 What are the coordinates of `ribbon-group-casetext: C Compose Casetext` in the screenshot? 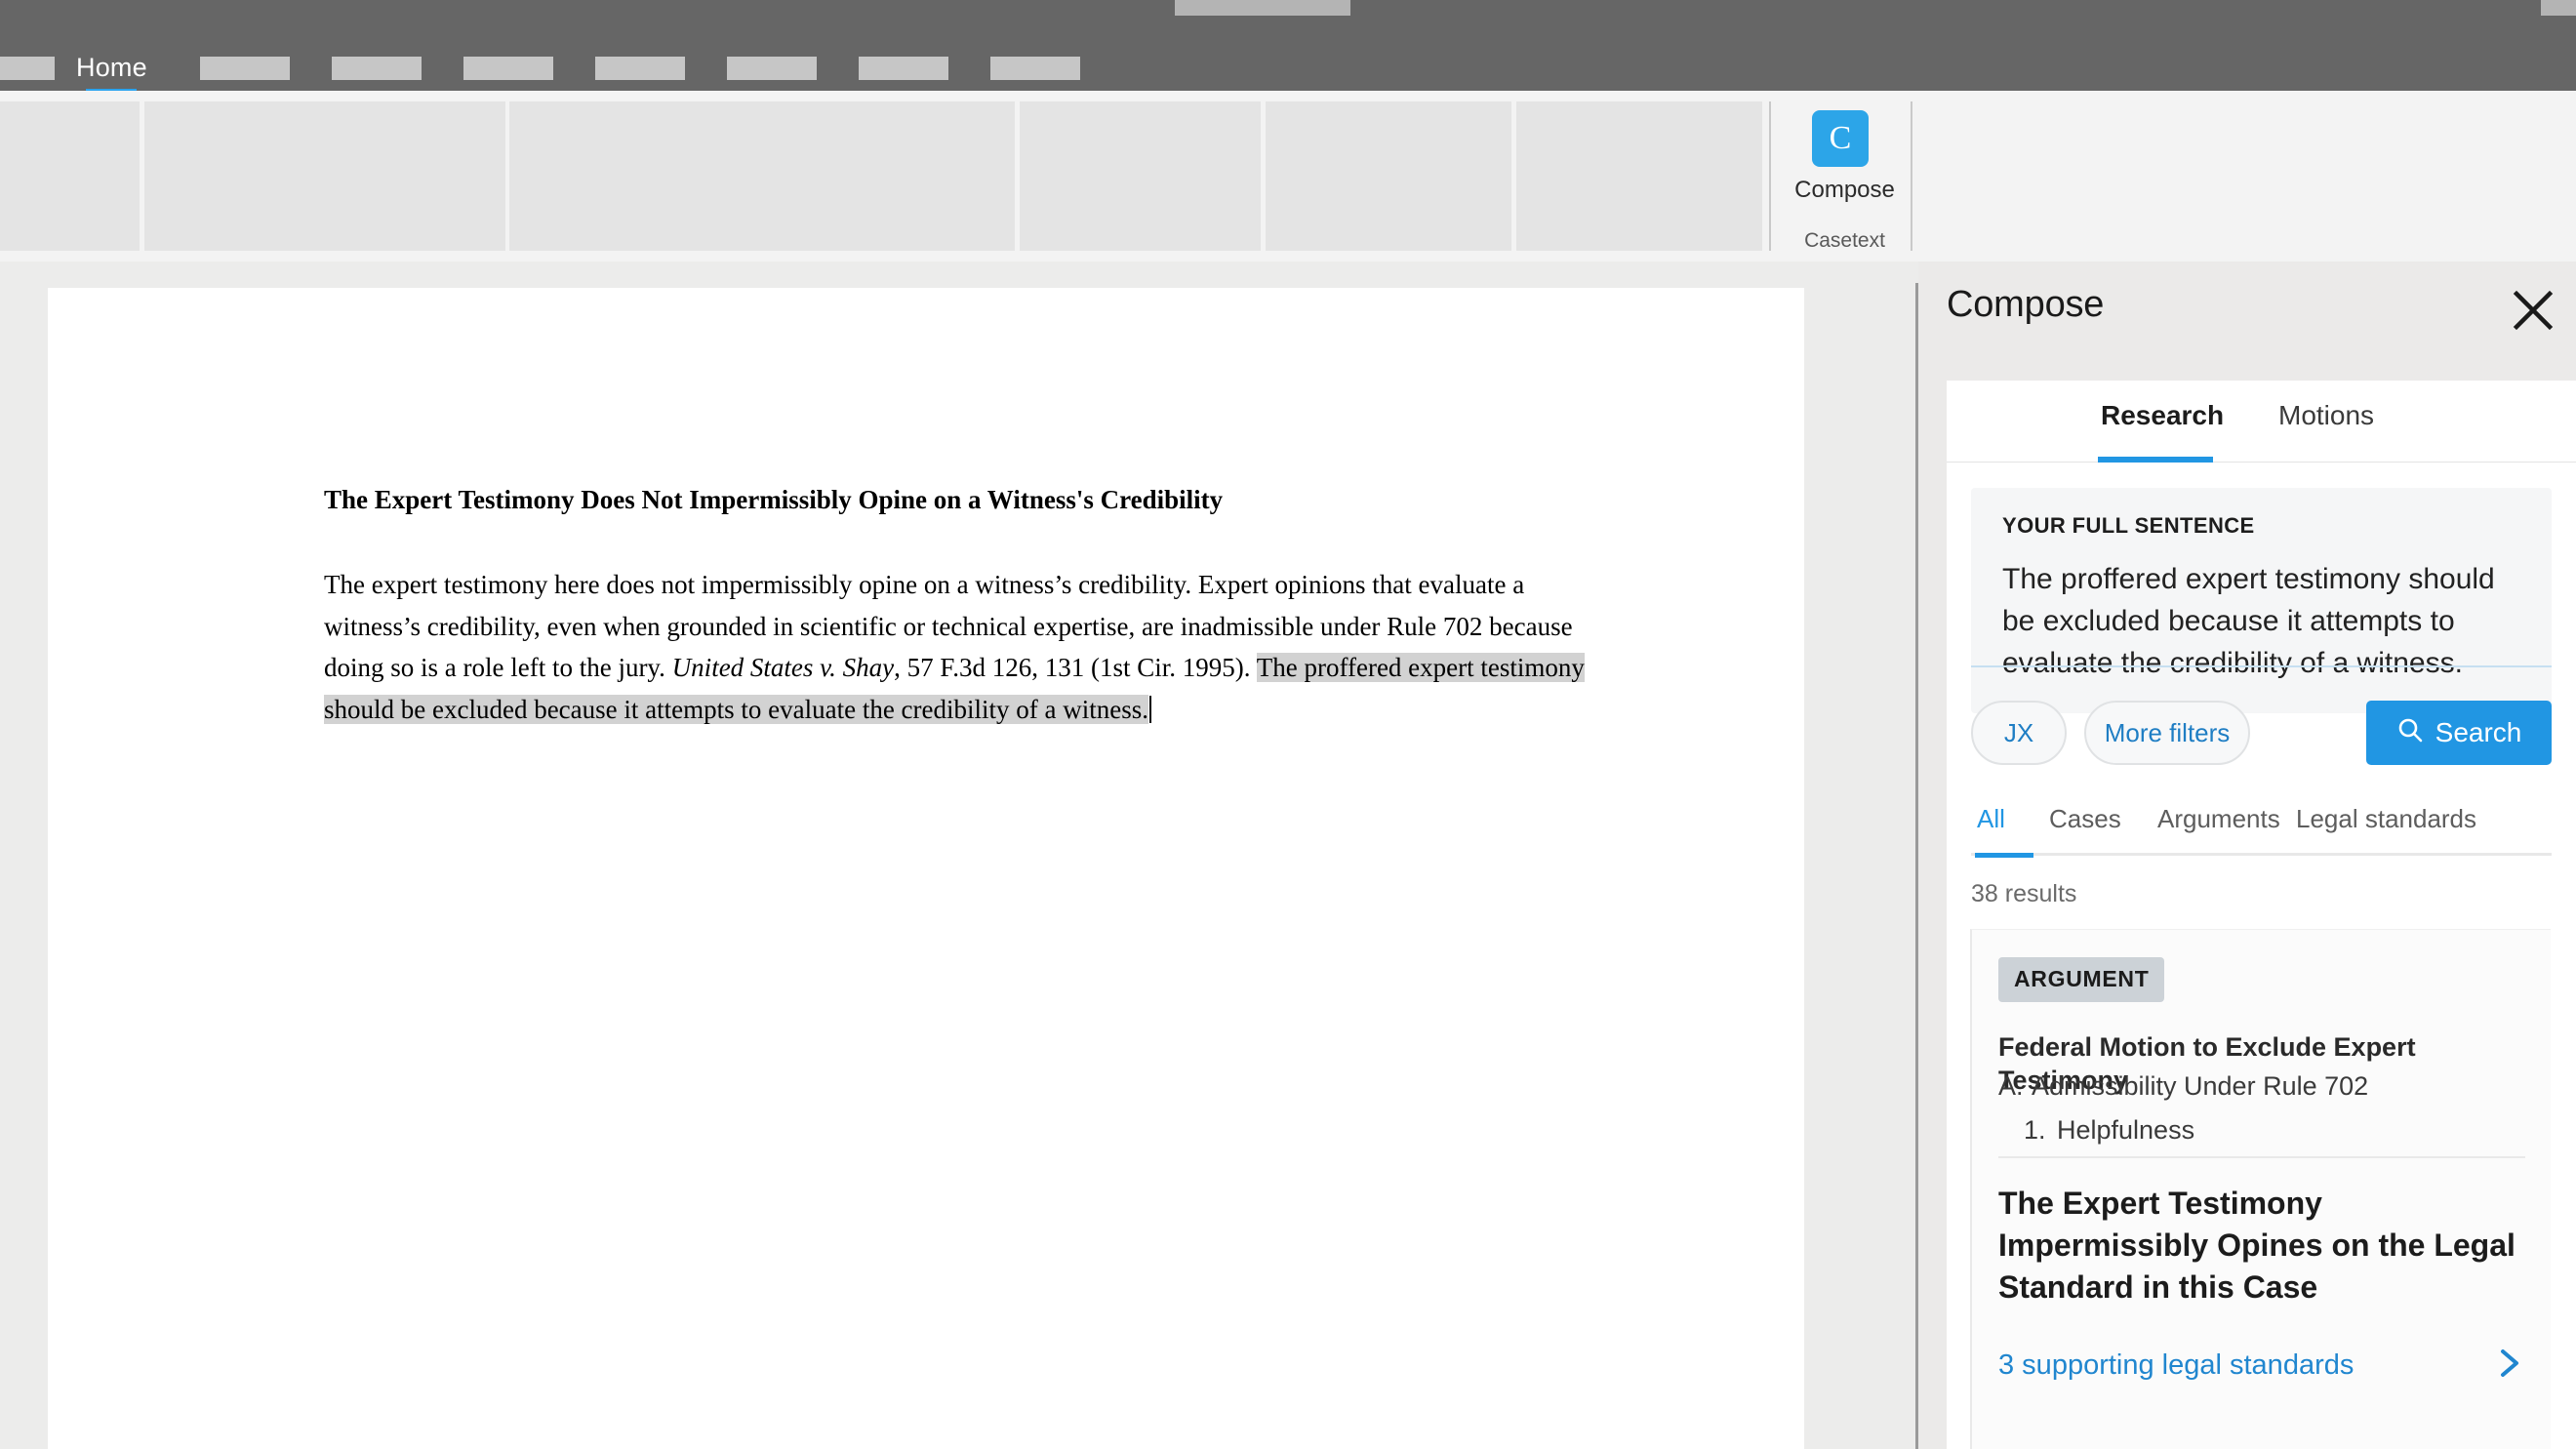 It's located at (1845, 176).